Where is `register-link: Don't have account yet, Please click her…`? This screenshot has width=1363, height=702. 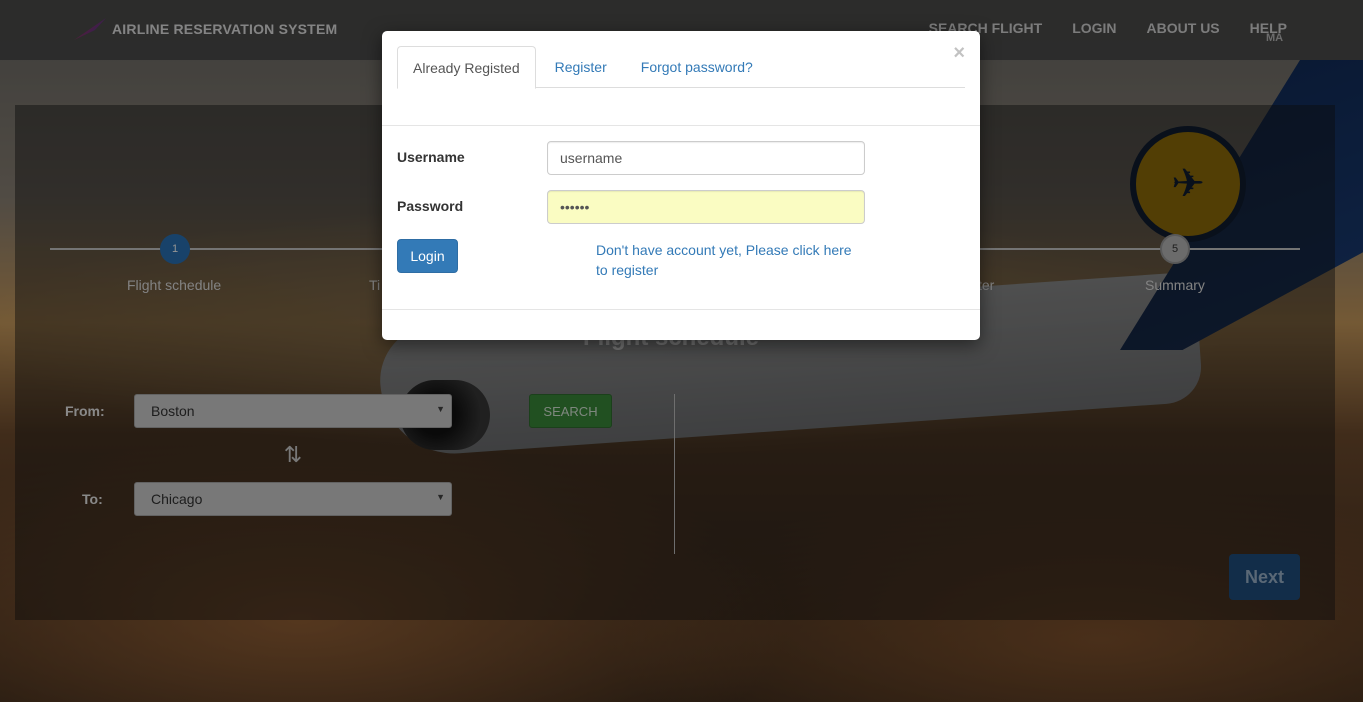
register-link: Don't have account yet, Please click her… is located at coordinates (731, 260).